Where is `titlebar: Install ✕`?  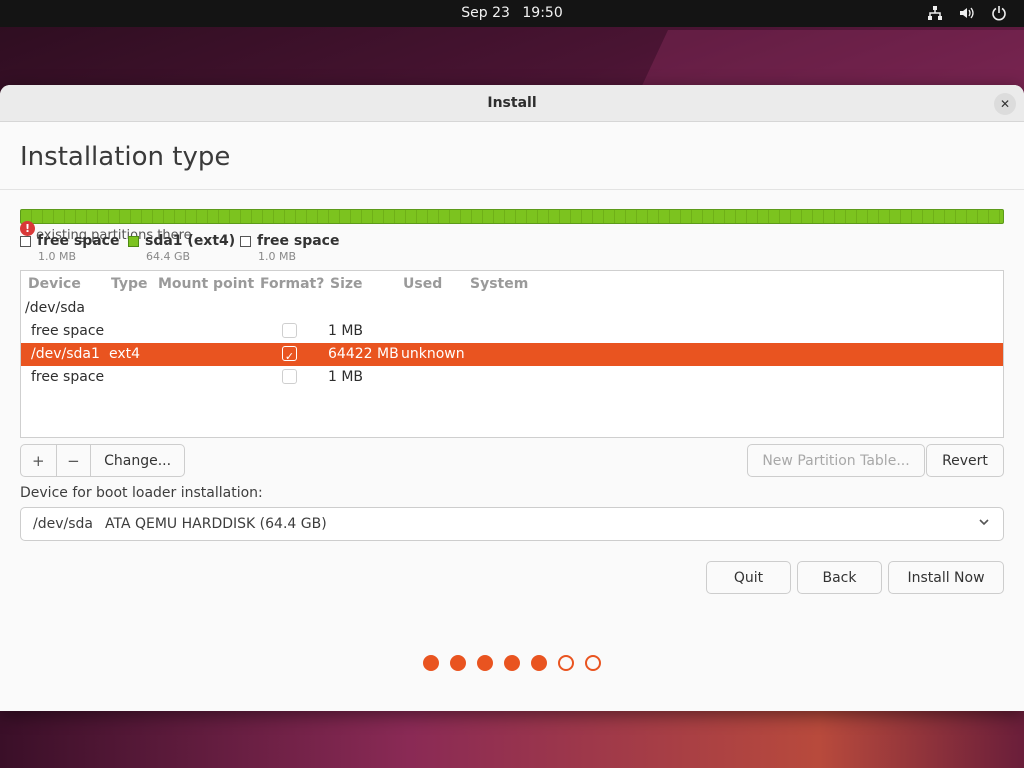 titlebar: Install ✕ is located at coordinates (512, 103).